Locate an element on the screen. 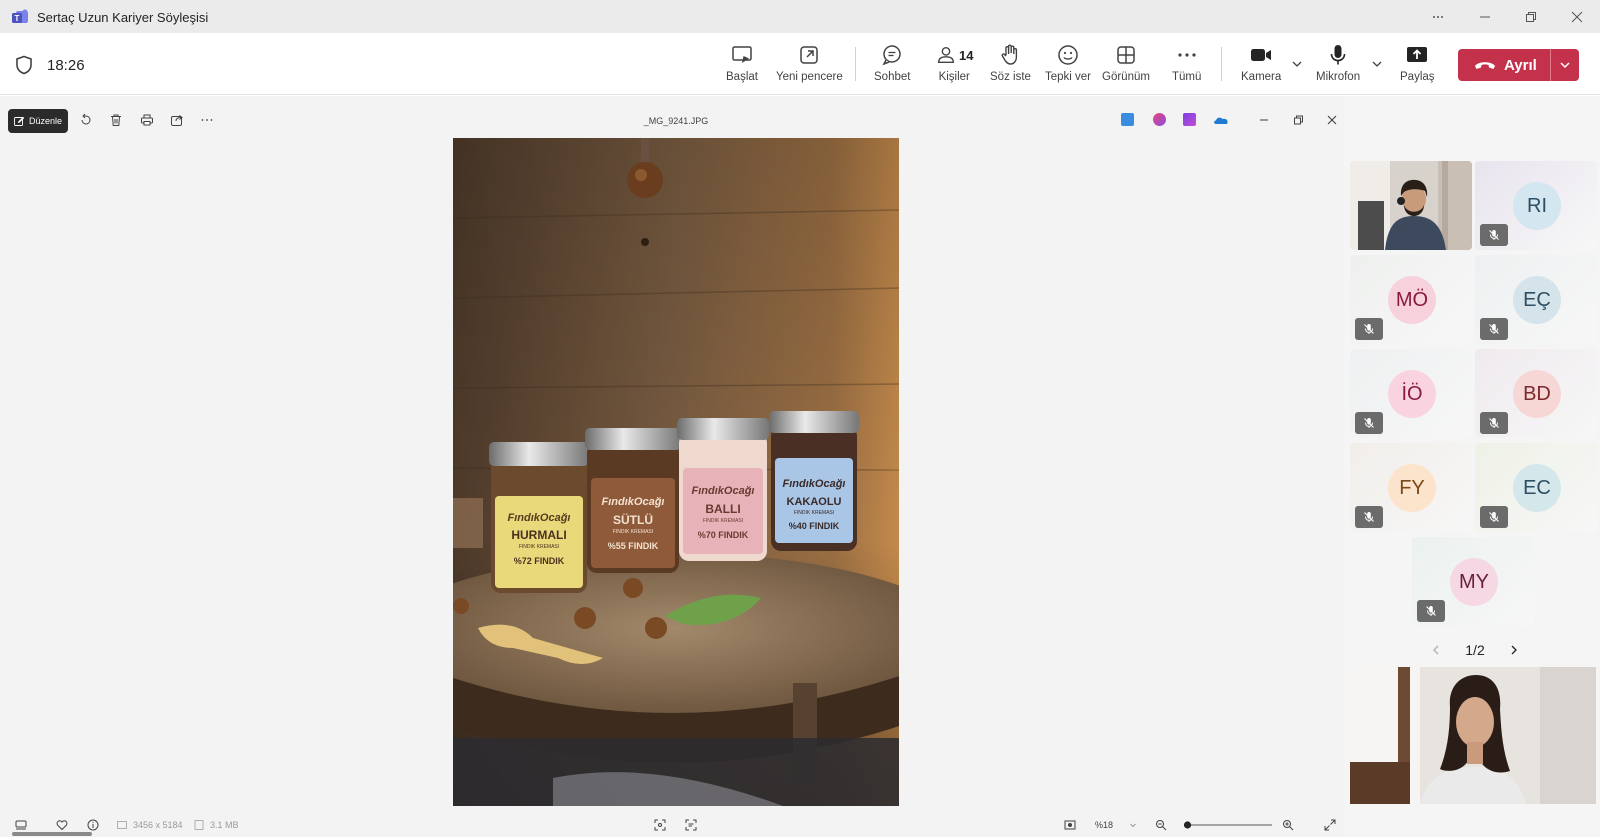 Image resolution: width=1600 pixels, height=837 pixels. participant-tile: FY is located at coordinates (1411, 487).